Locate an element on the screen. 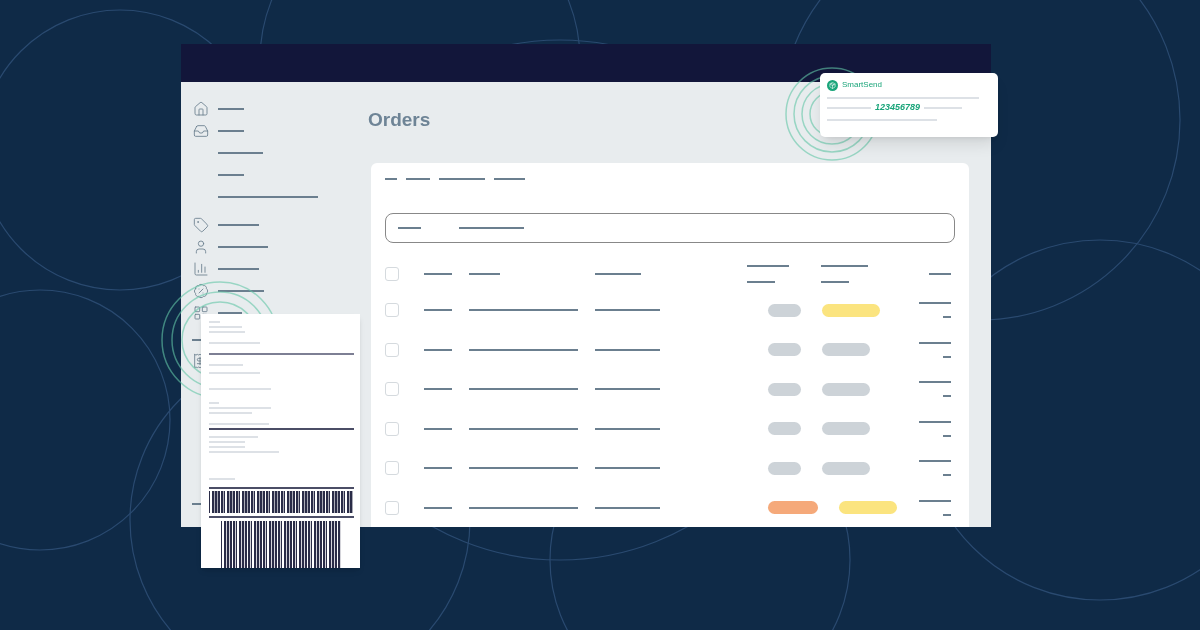 This screenshot has width=1200, height=630. search-field is located at coordinates (670, 227).